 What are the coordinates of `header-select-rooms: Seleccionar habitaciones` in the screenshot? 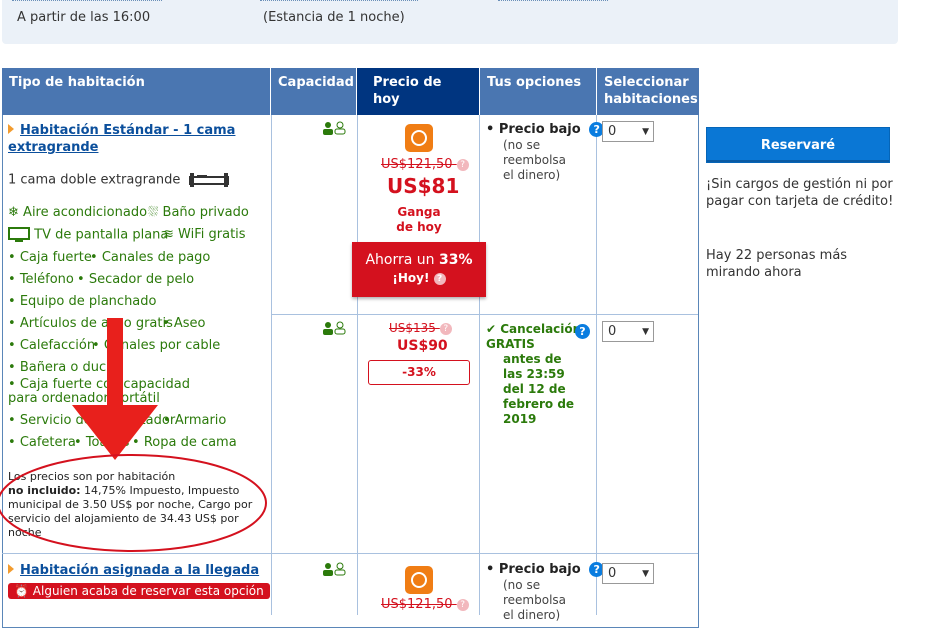 It's located at (648, 91).